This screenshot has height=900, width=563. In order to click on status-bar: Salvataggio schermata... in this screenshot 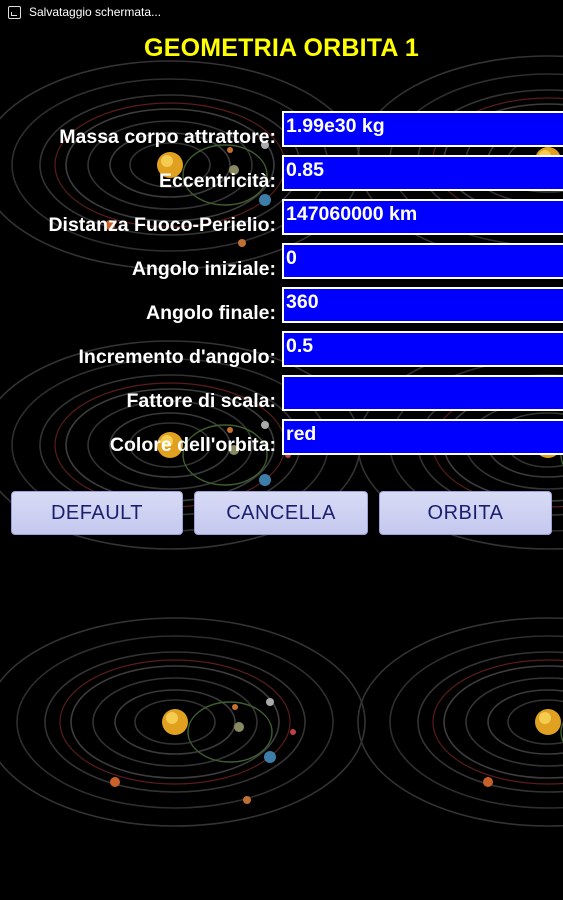, I will do `click(281, 12)`.